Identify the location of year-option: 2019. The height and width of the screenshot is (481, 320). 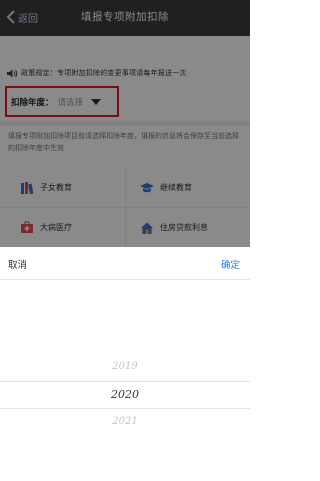
(125, 366).